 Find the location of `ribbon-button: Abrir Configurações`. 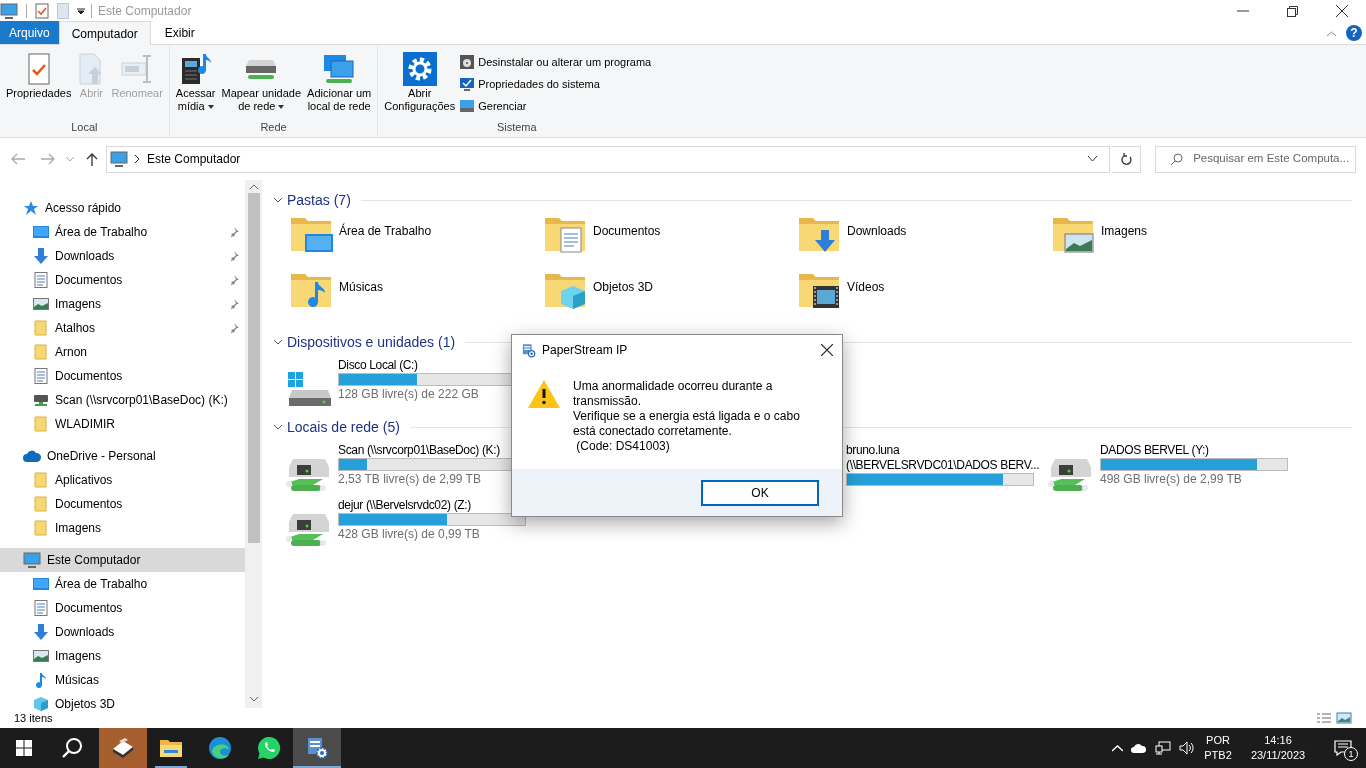

ribbon-button: Abrir Configurações is located at coordinates (420, 84).